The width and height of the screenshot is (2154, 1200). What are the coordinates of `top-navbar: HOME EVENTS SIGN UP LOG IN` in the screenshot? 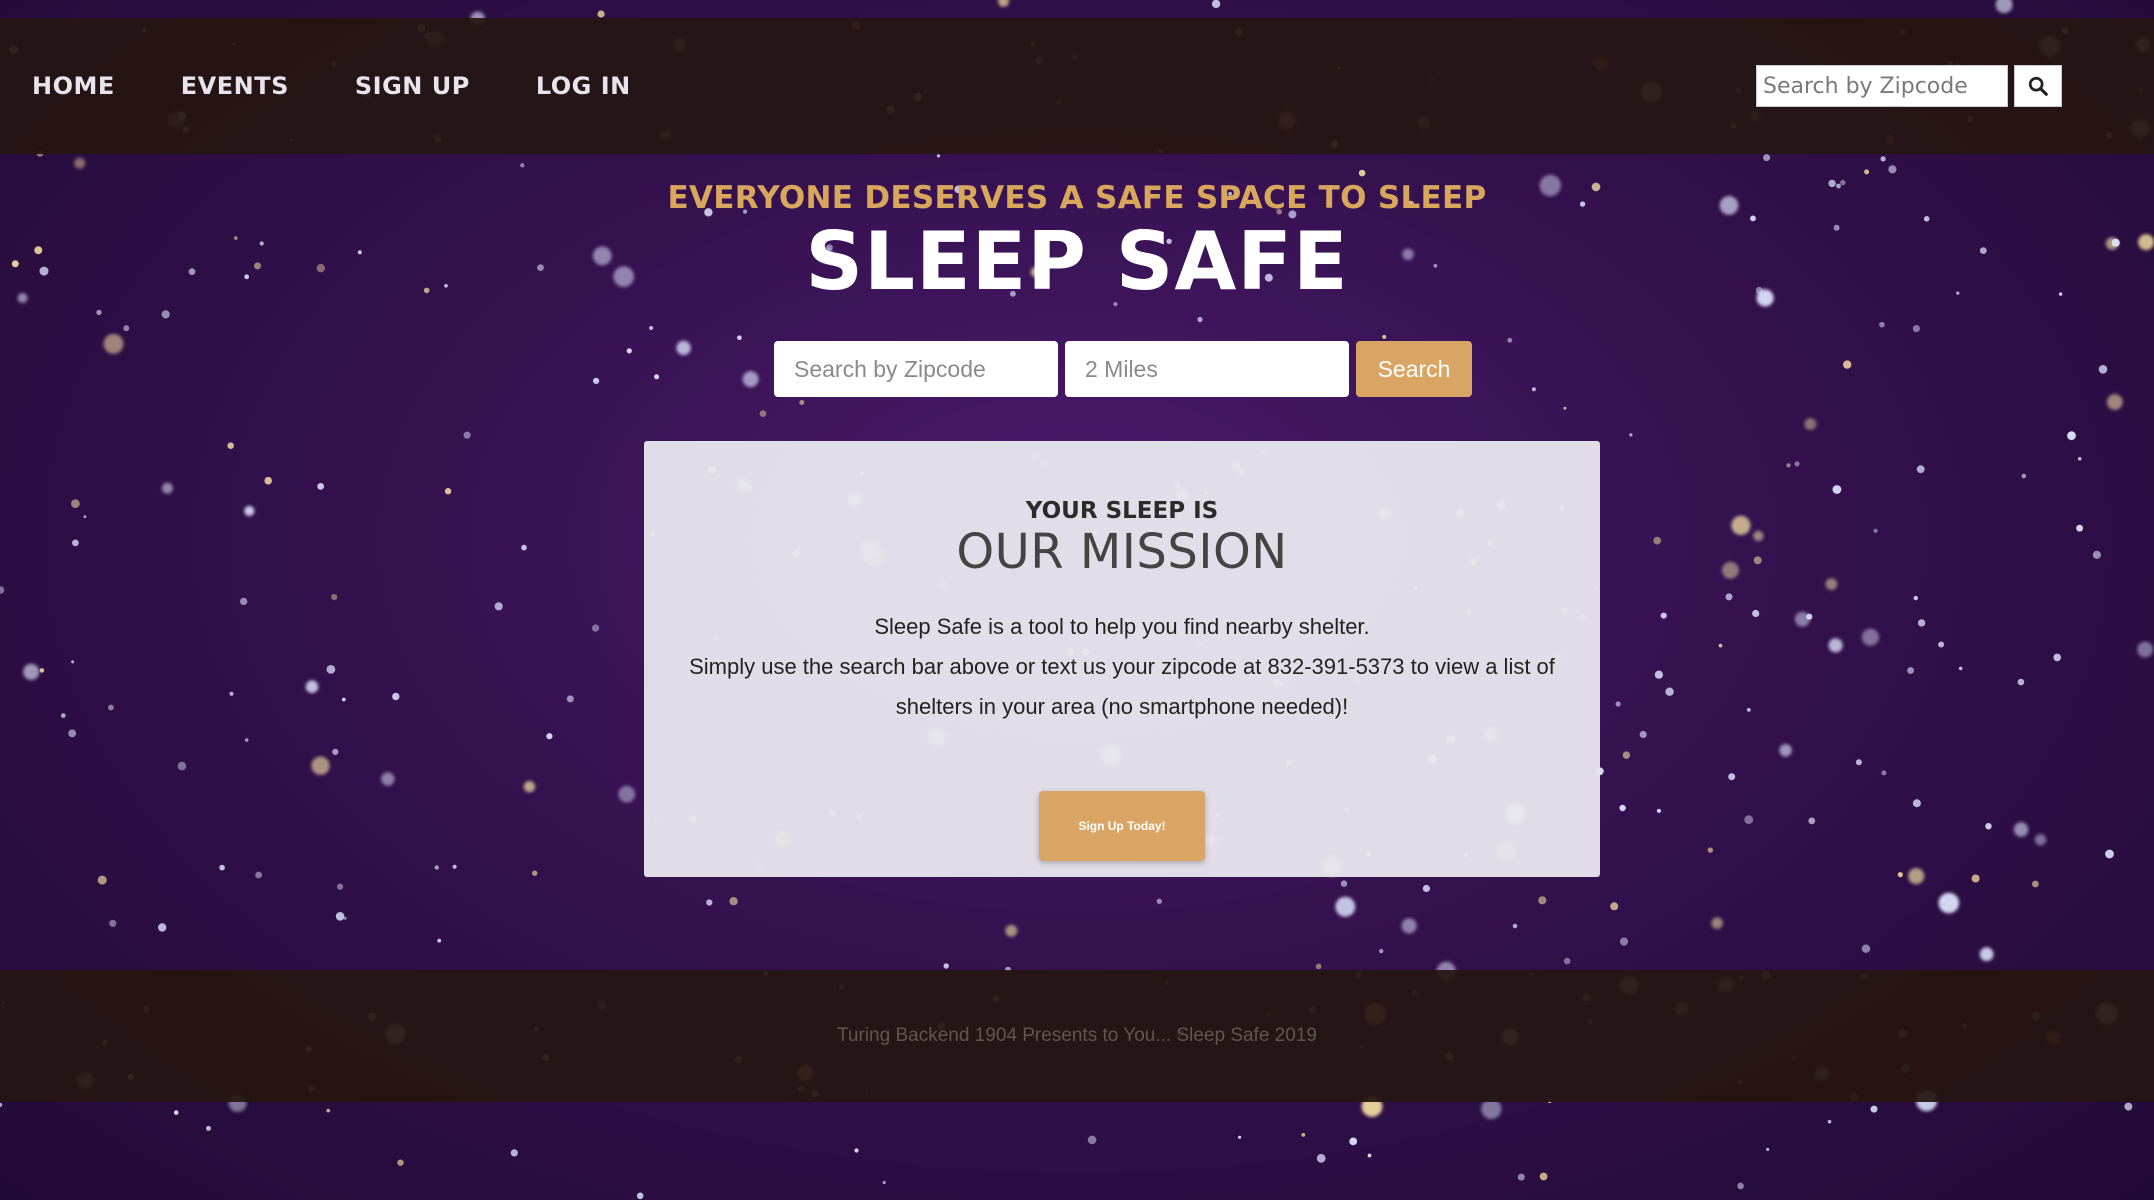 It's located at (1077, 86).